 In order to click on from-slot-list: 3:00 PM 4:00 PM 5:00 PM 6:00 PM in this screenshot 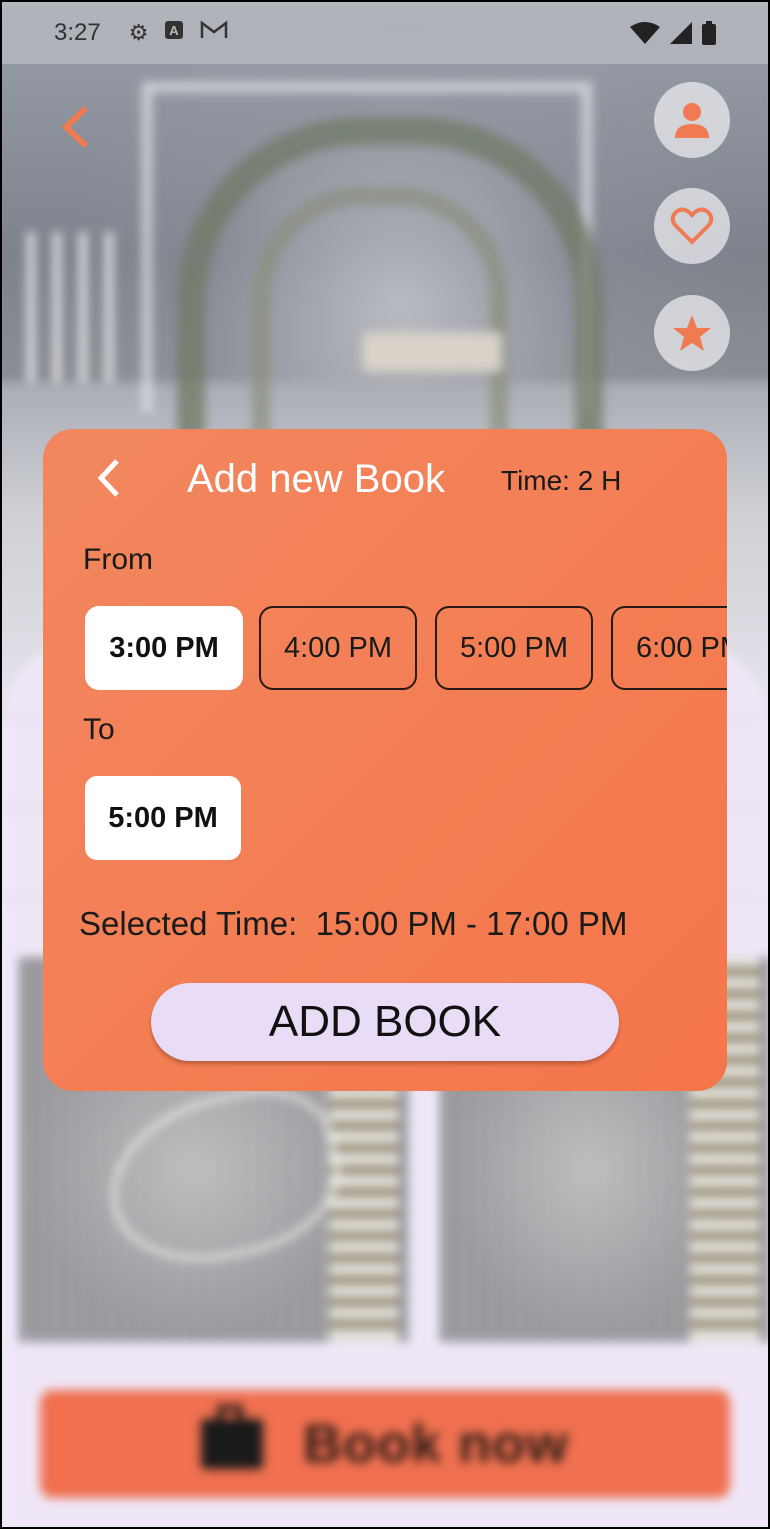, I will do `click(405, 649)`.